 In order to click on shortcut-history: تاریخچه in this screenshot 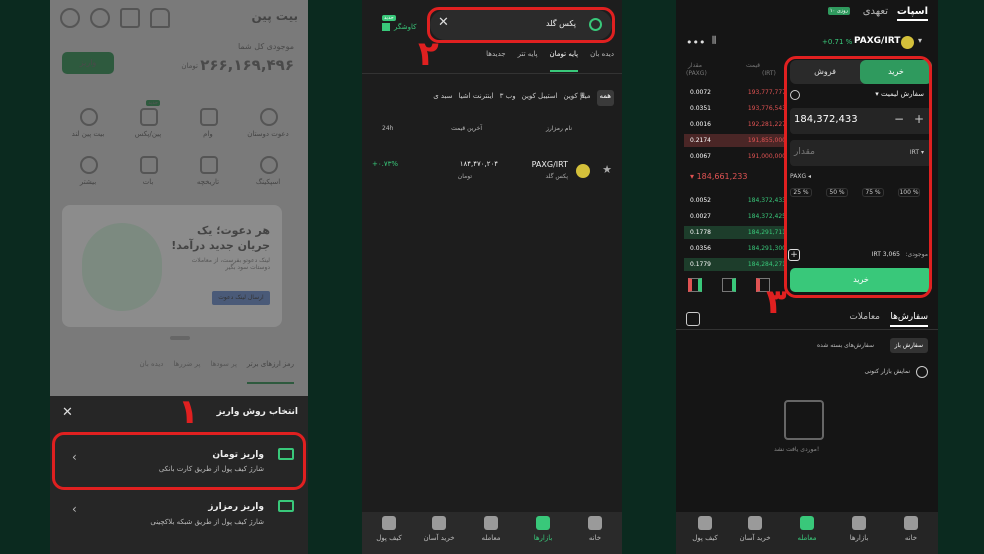, I will do `click(208, 182)`.